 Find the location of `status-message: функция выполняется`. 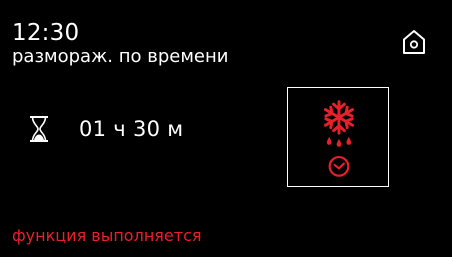

status-message: функция выполняется is located at coordinates (107, 235).